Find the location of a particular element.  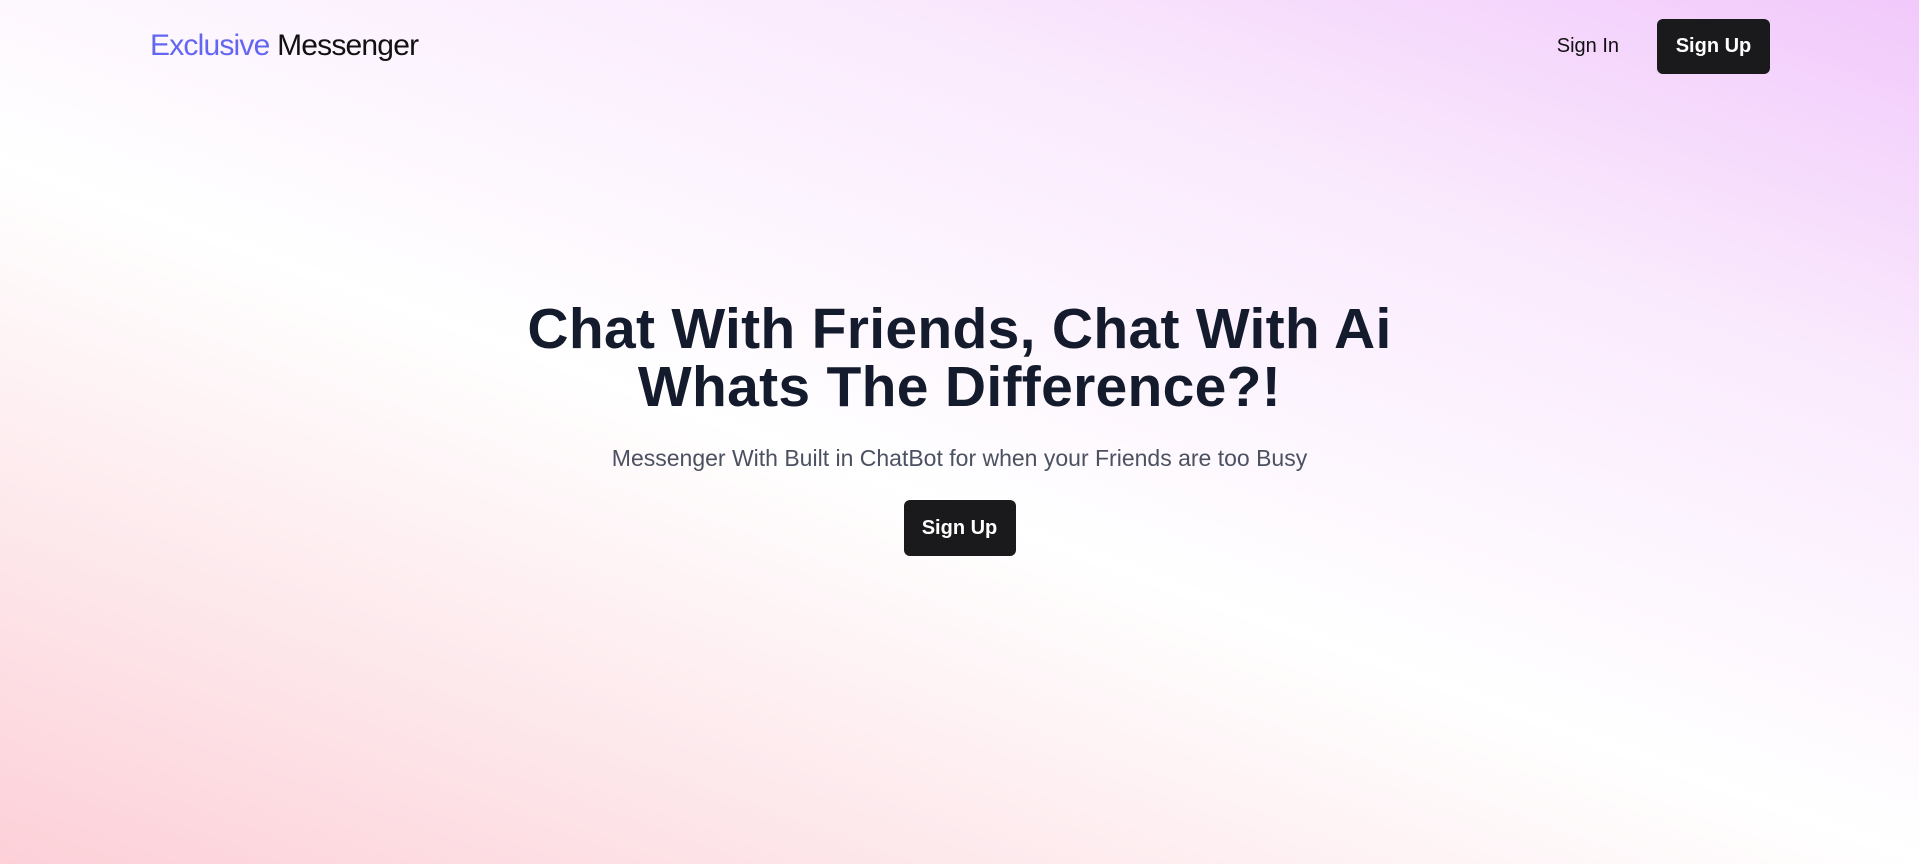

brand-logo: Exclusive Messenger is located at coordinates (284, 46).